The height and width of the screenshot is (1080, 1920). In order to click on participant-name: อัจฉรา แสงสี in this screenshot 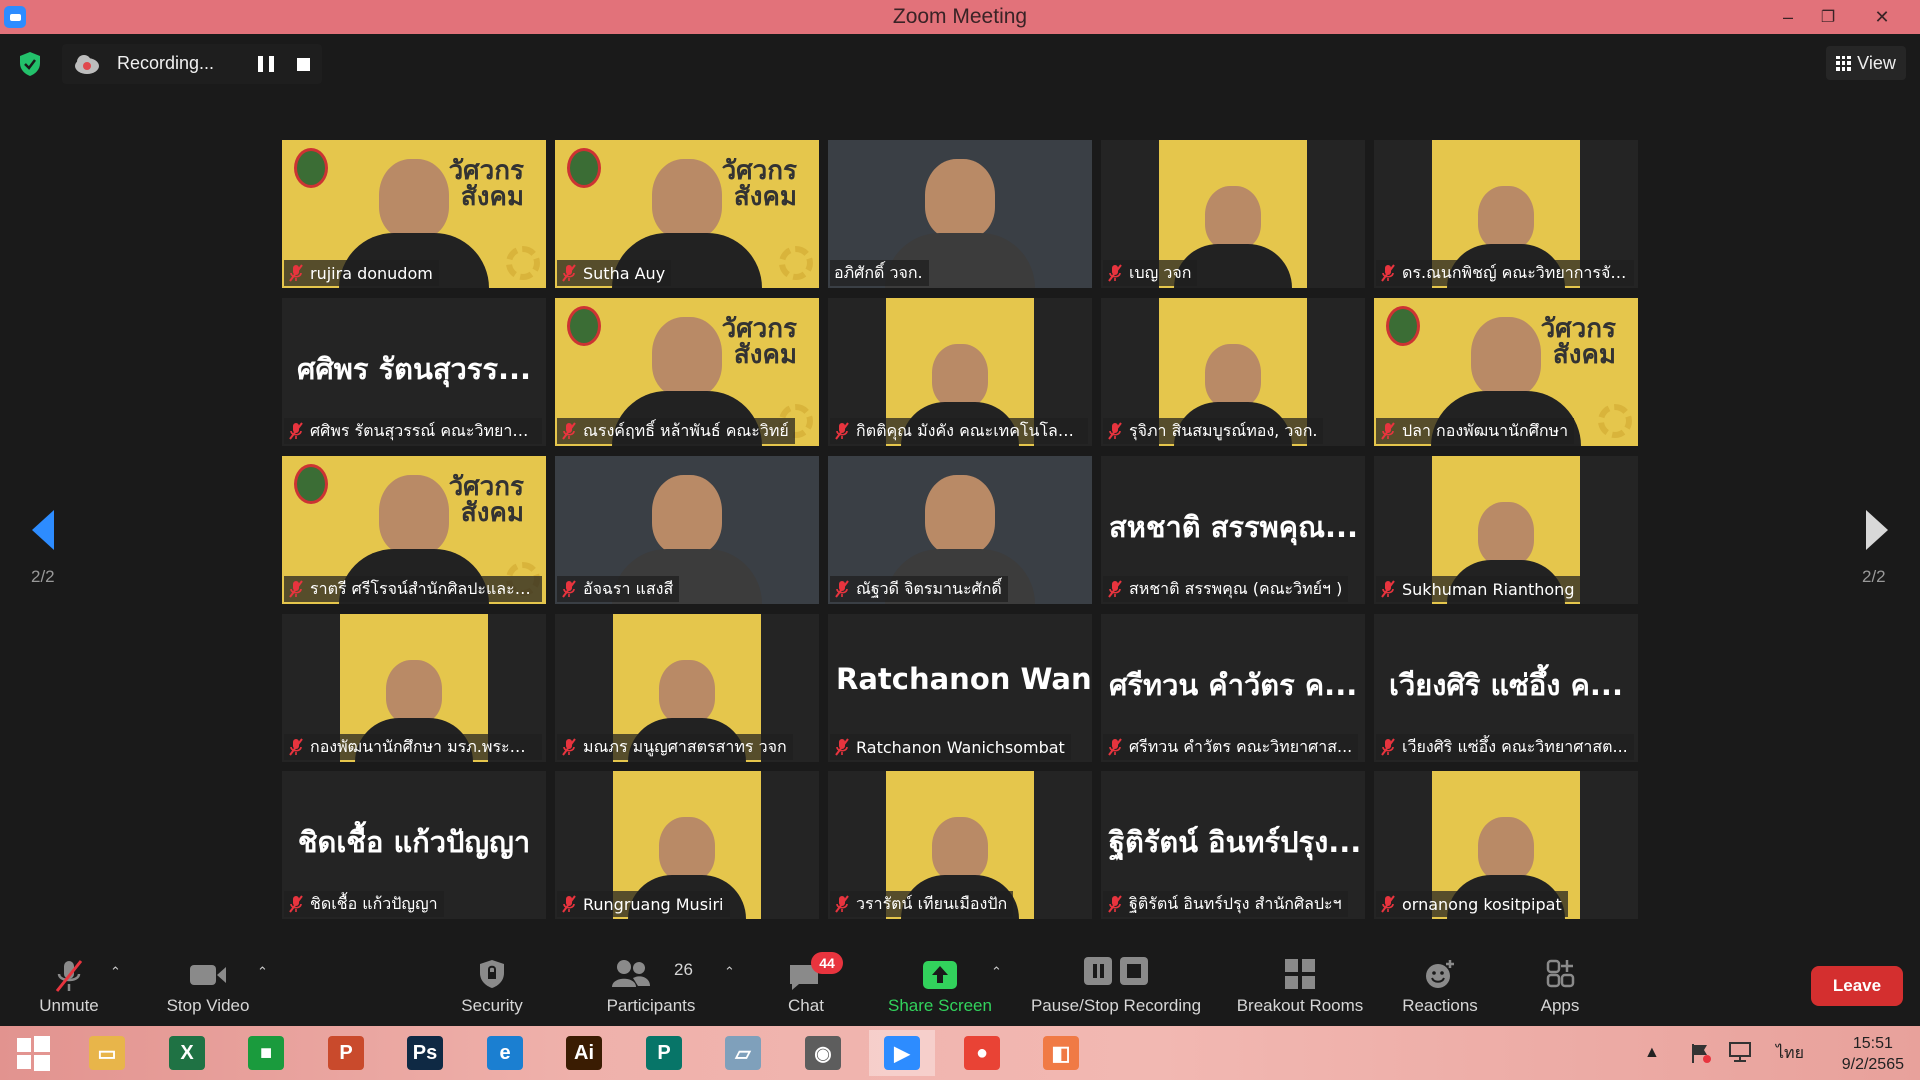, I will do `click(628, 588)`.